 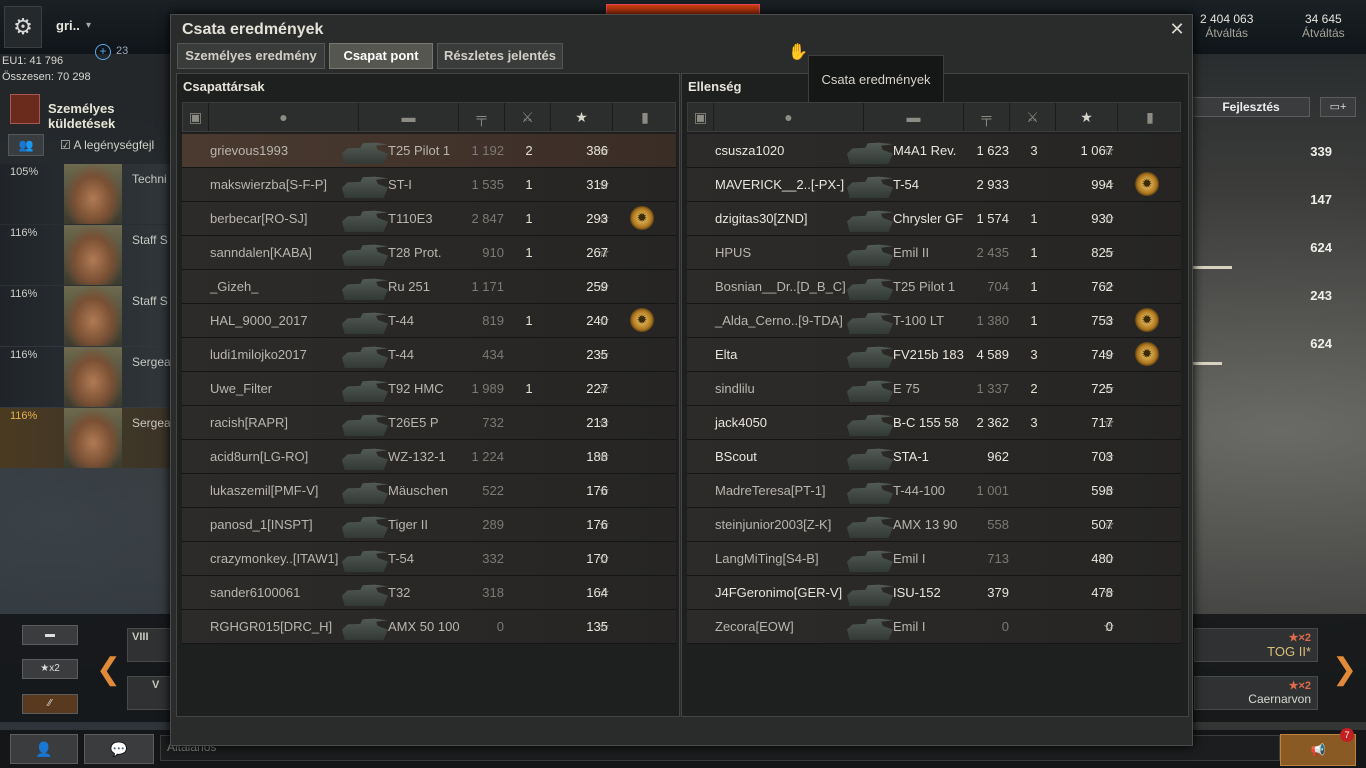 I want to click on player-row: Uwe_Filter T92 HMC 1 989 1 227 ☆, so click(x=429, y=389).